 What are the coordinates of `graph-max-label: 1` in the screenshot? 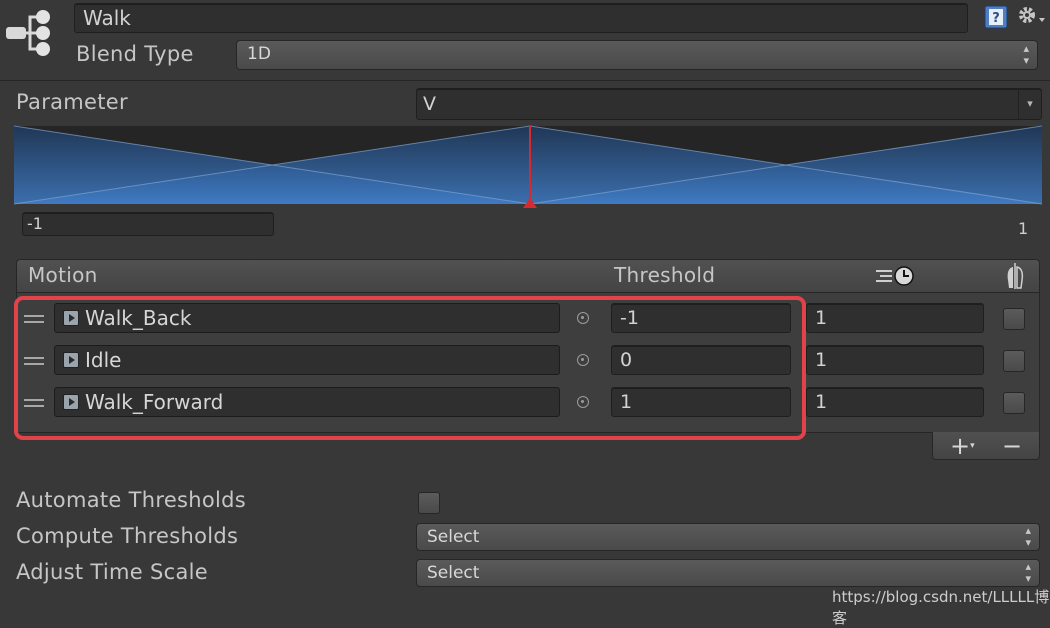 It's located at (1023, 228).